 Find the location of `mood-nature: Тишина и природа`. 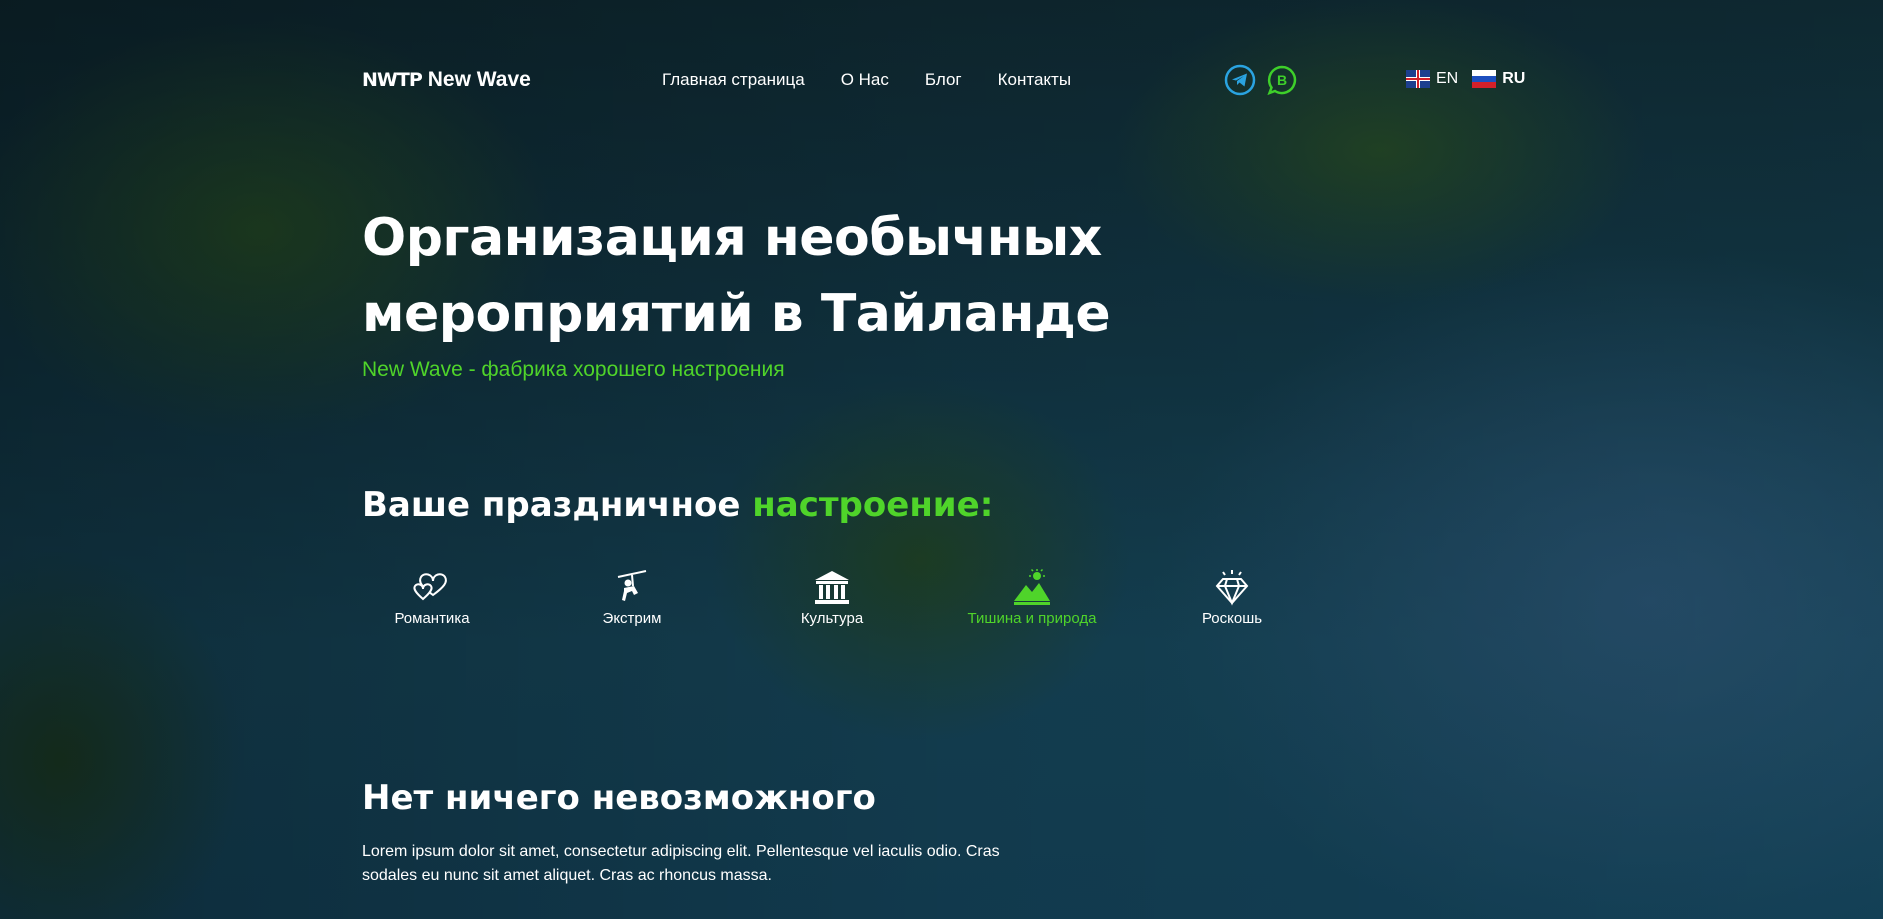

mood-nature: Тишина и природа is located at coordinates (1032, 598).